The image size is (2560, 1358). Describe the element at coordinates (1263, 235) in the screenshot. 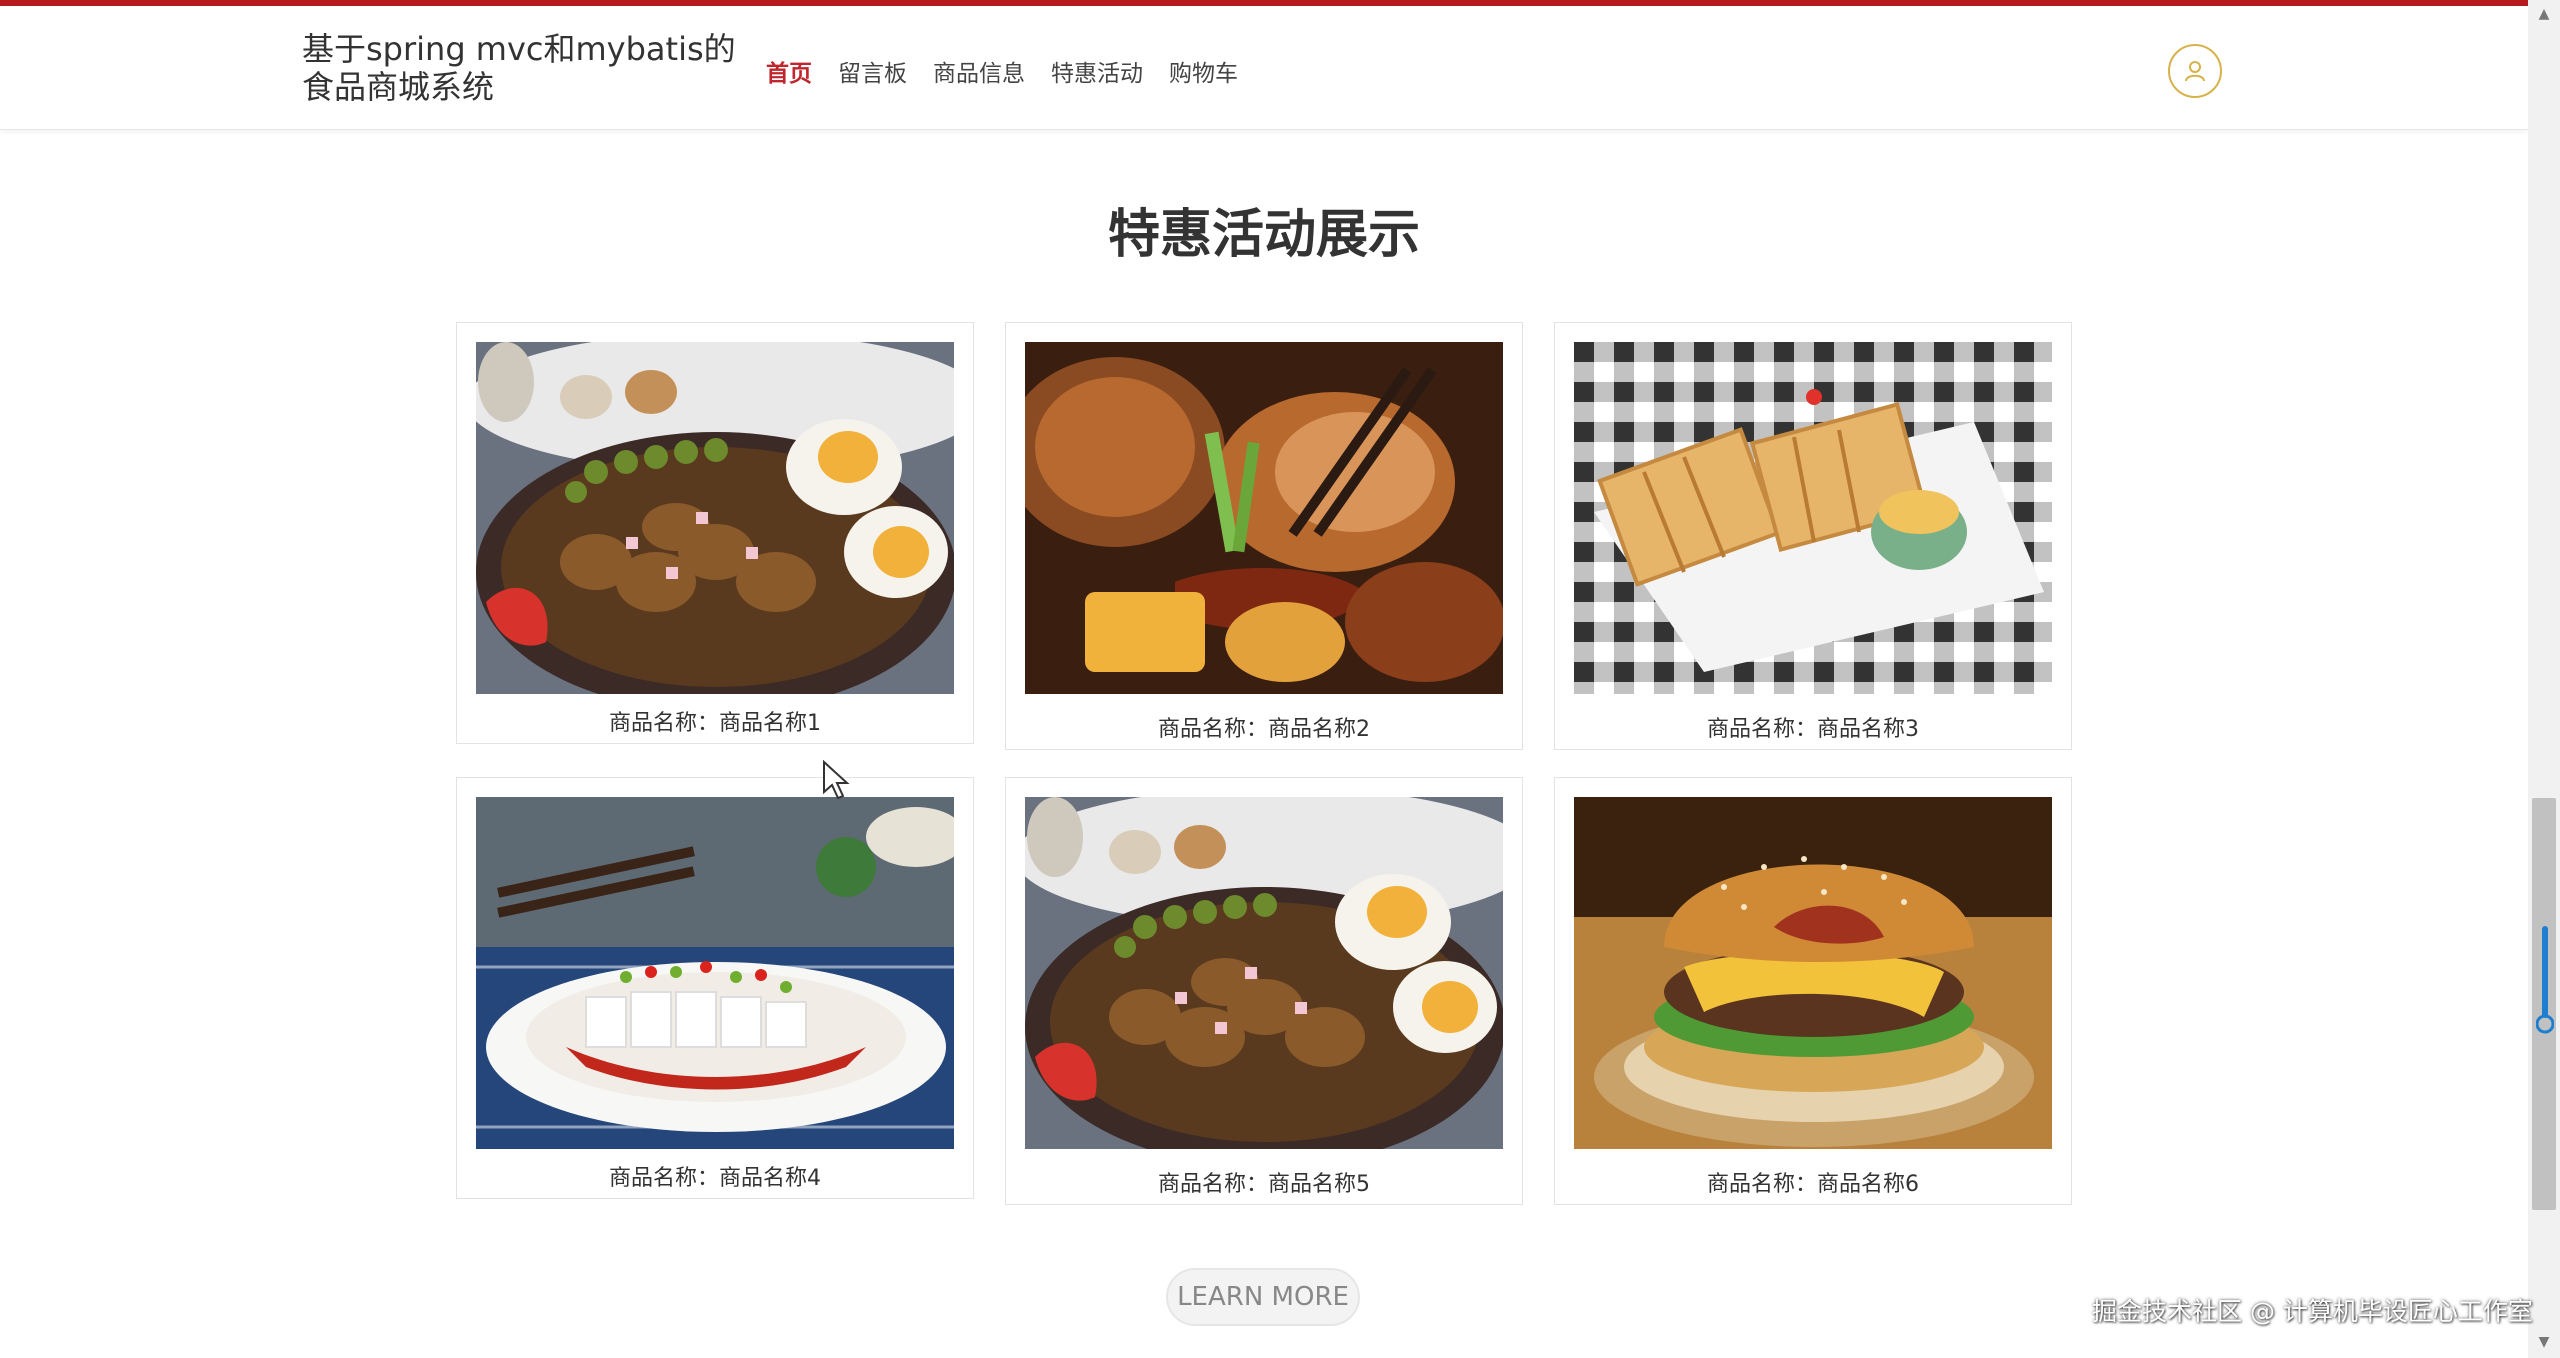

I see `section-title: 特惠活动展示` at that location.